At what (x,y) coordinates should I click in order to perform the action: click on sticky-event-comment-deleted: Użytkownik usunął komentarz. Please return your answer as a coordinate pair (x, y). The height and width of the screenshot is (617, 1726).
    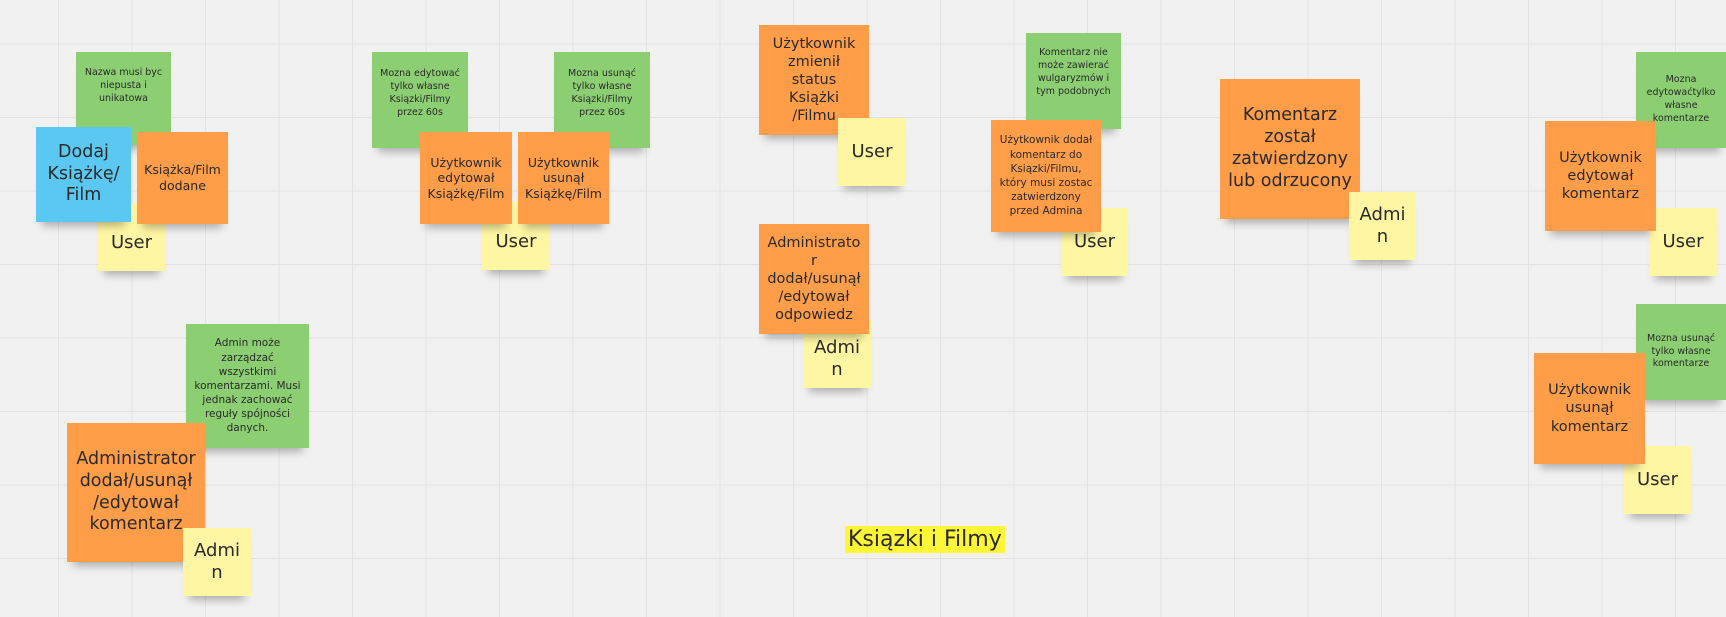
    Looking at the image, I should click on (1589, 408).